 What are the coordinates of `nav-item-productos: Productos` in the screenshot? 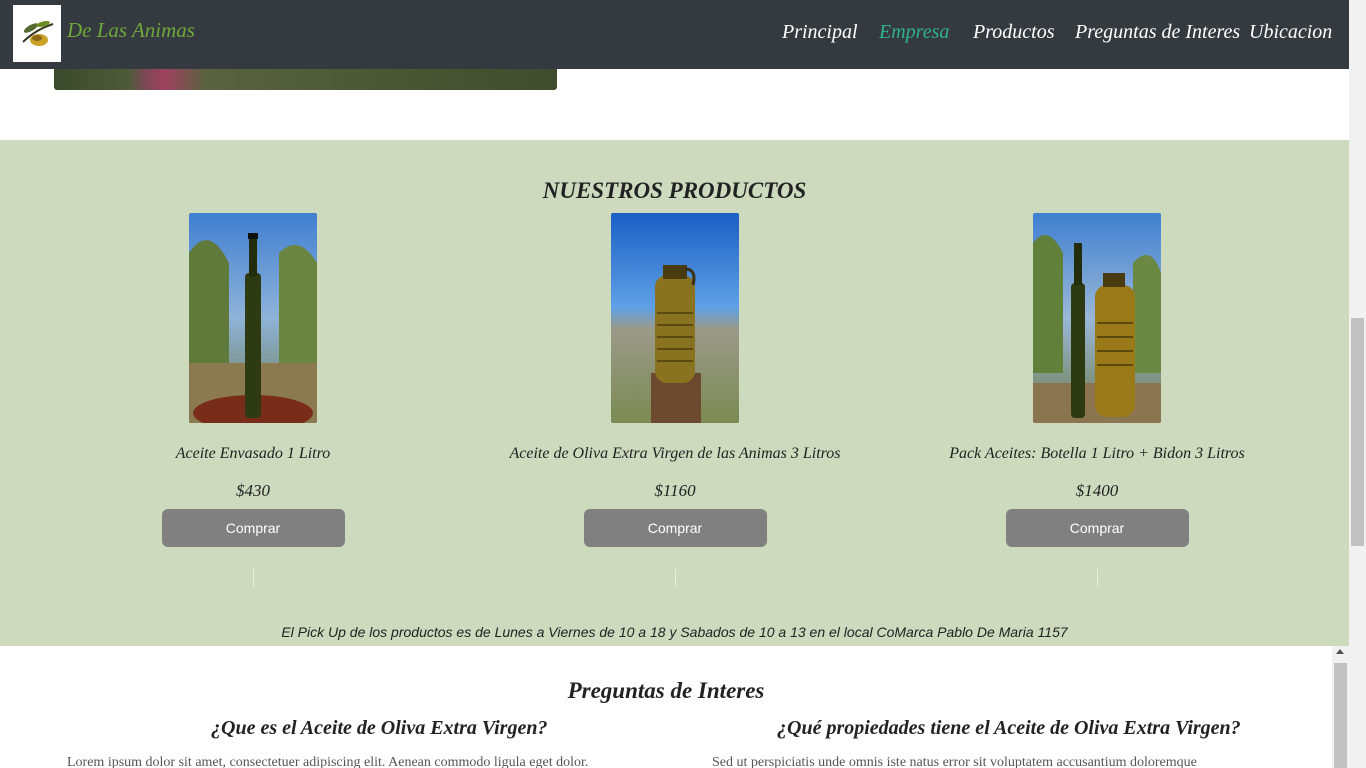 It's located at (1013, 32).